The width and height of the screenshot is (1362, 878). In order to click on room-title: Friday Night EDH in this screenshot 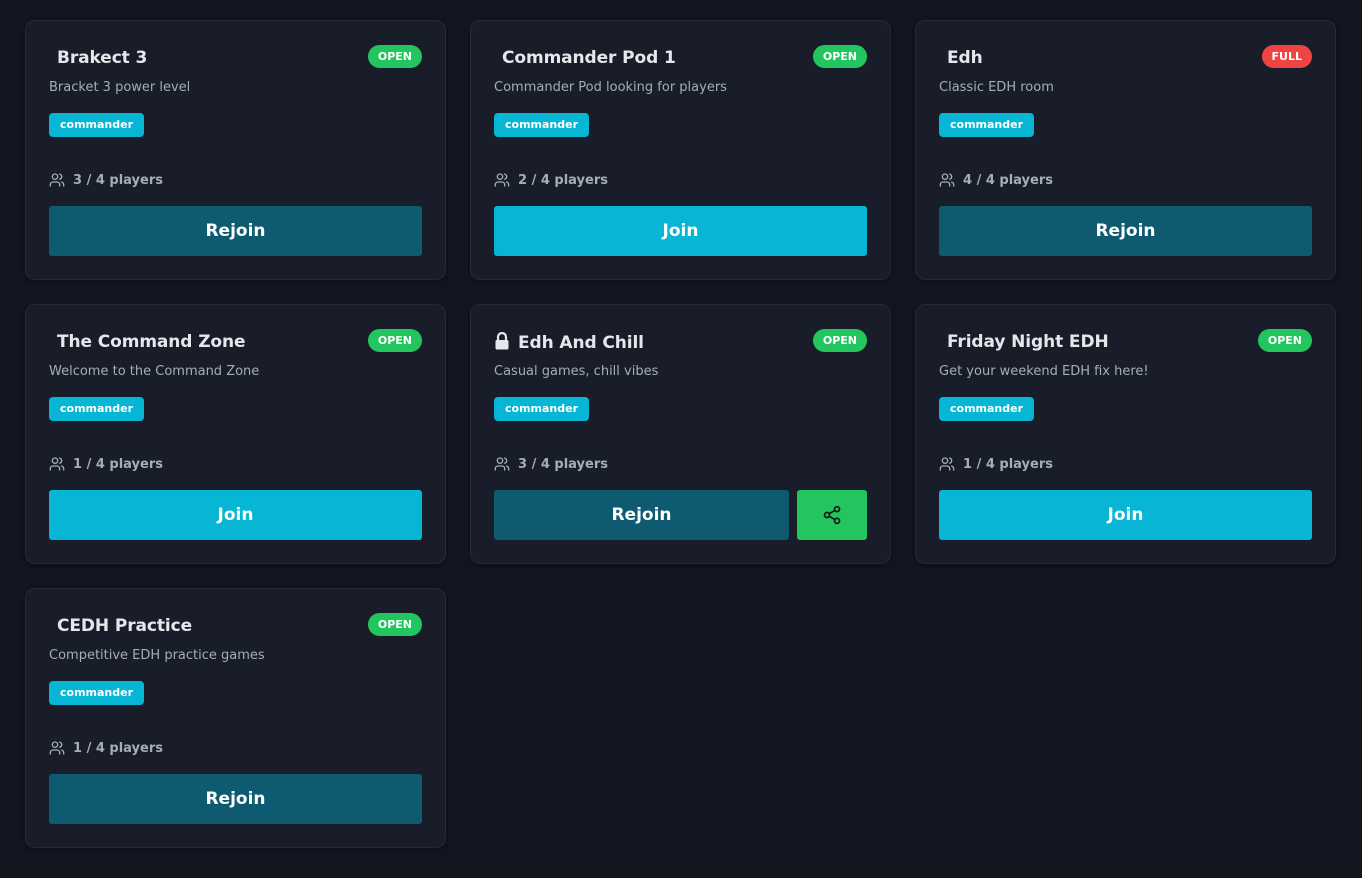, I will do `click(1028, 342)`.